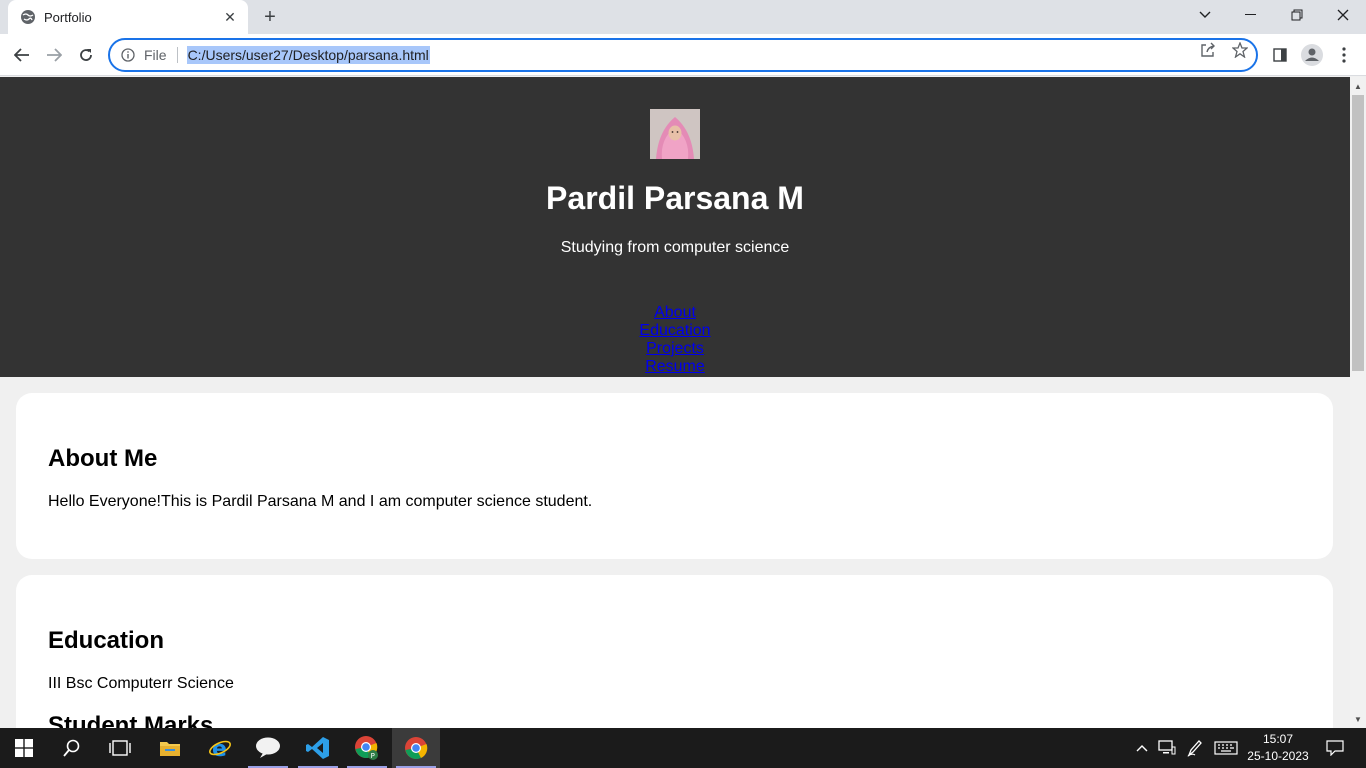 The width and height of the screenshot is (1366, 768). I want to click on nav-link-education: Education, so click(675, 331).